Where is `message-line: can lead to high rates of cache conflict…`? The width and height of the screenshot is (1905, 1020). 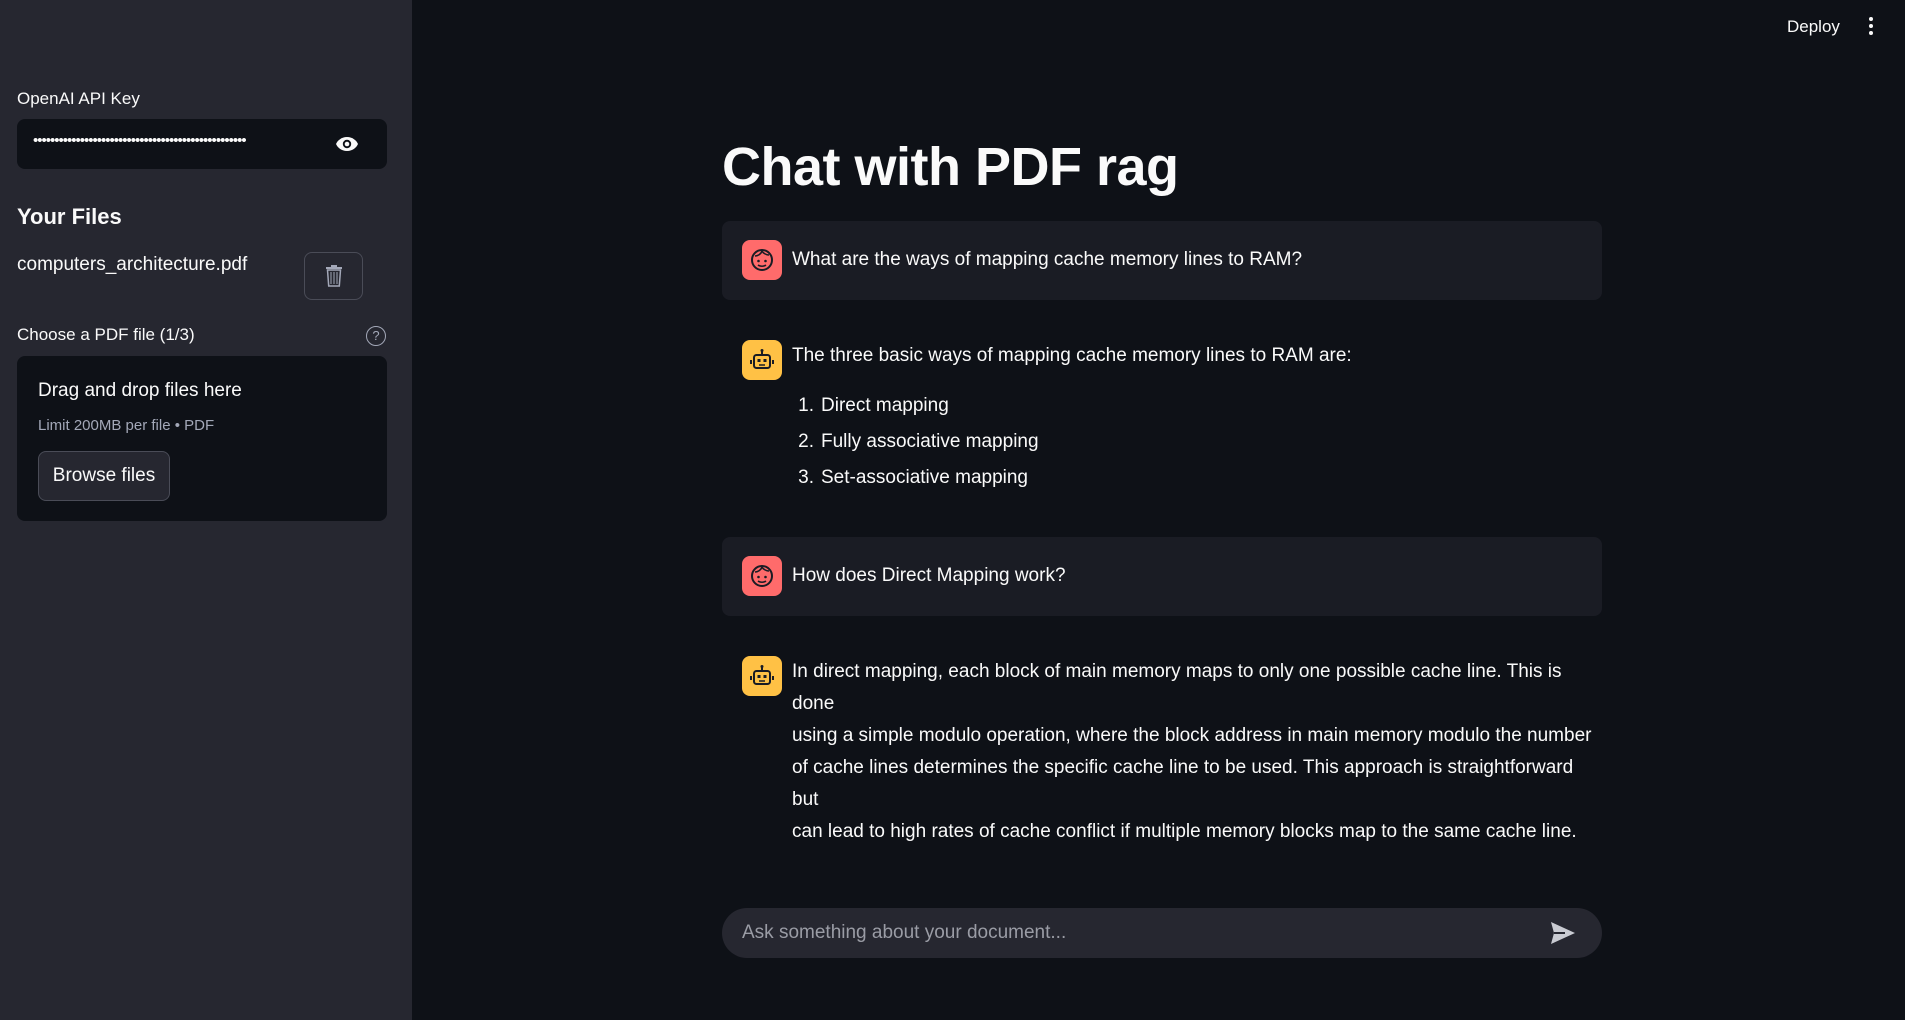 message-line: can lead to high rates of cache conflict… is located at coordinates (1184, 831).